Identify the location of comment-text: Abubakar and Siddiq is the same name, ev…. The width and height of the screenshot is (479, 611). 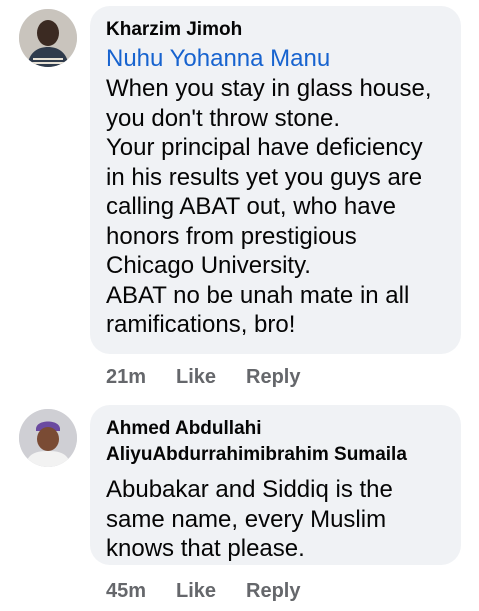
(249, 519).